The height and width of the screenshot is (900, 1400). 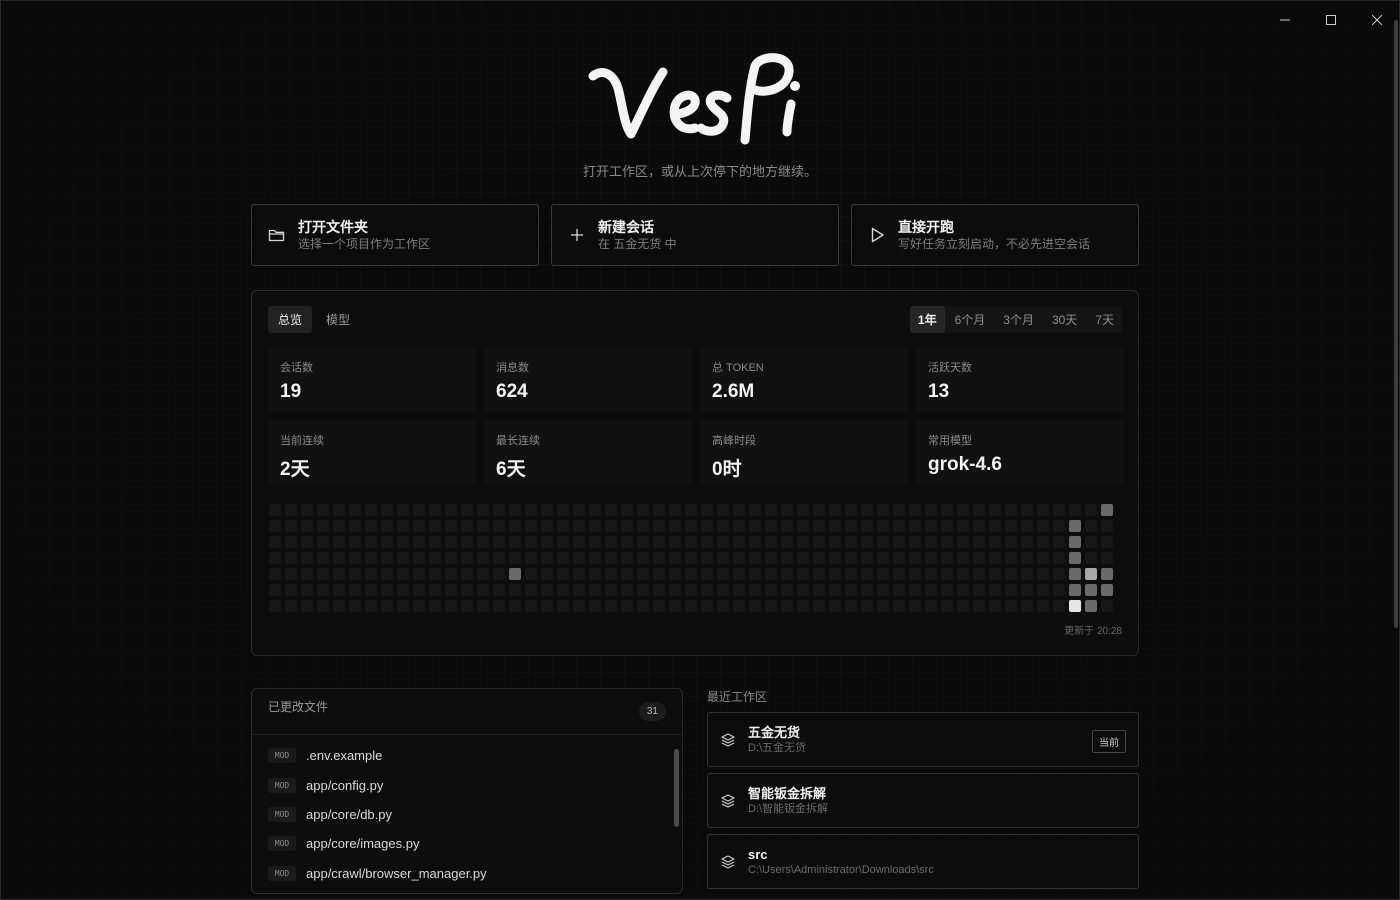 I want to click on file-row: MOD .env.example, so click(x=467, y=755).